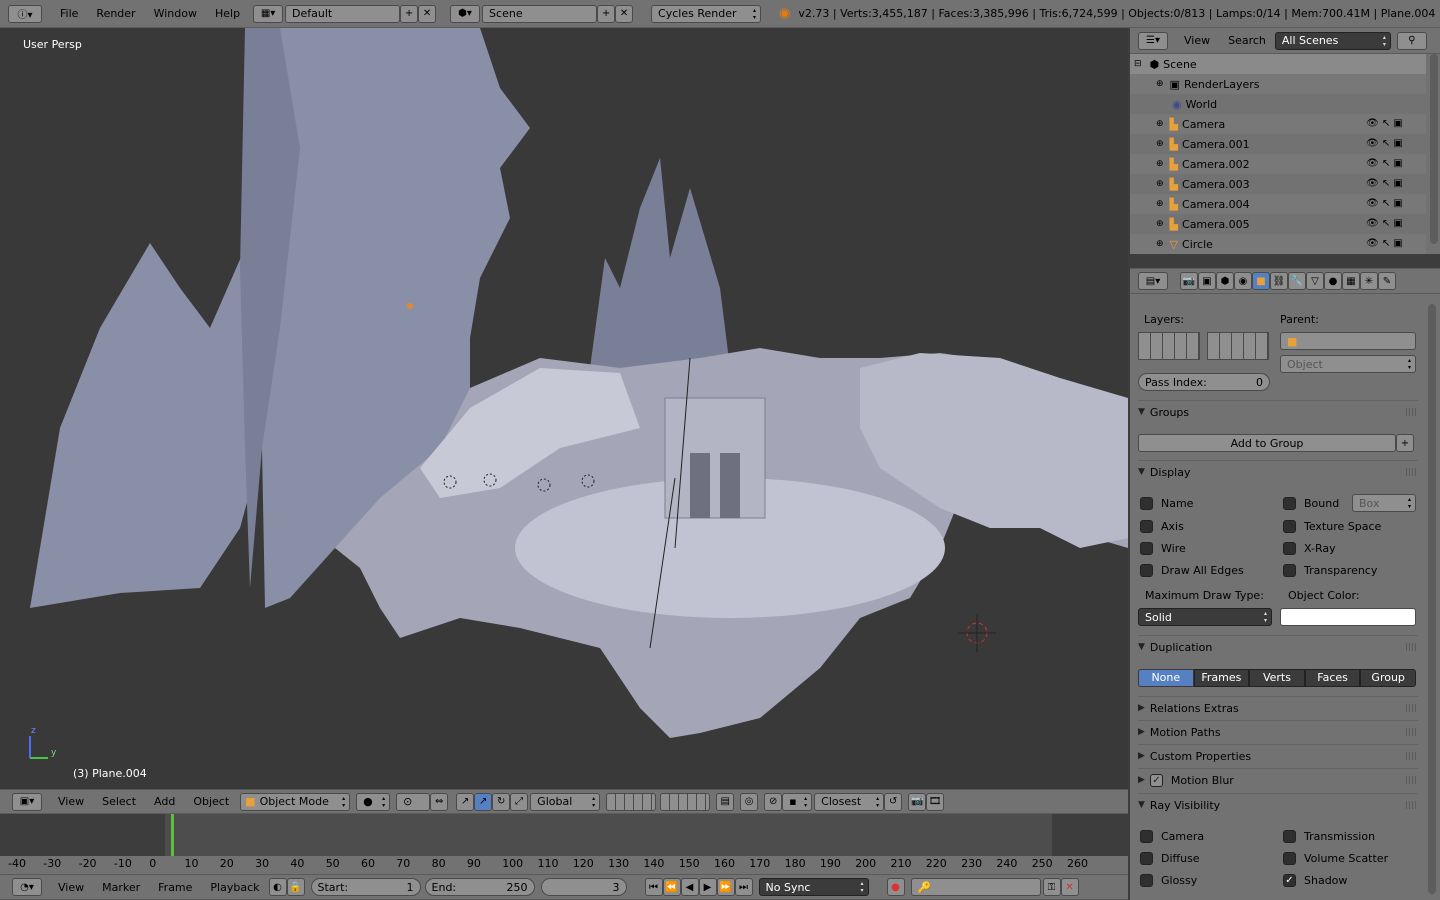 Image resolution: width=1440 pixels, height=900 pixels. I want to click on preview-range-icon: ◐, so click(277, 887).